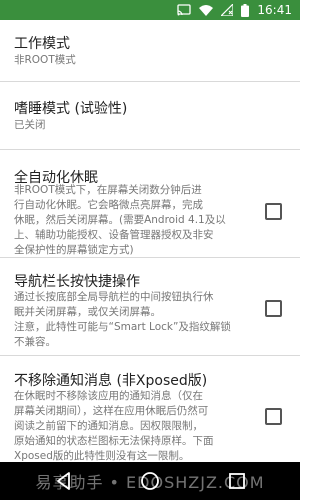 The width and height of the screenshot is (320, 500). Describe the element at coordinates (77, 282) in the screenshot. I see `setting-title: 导航栏长按快捷操作` at that location.